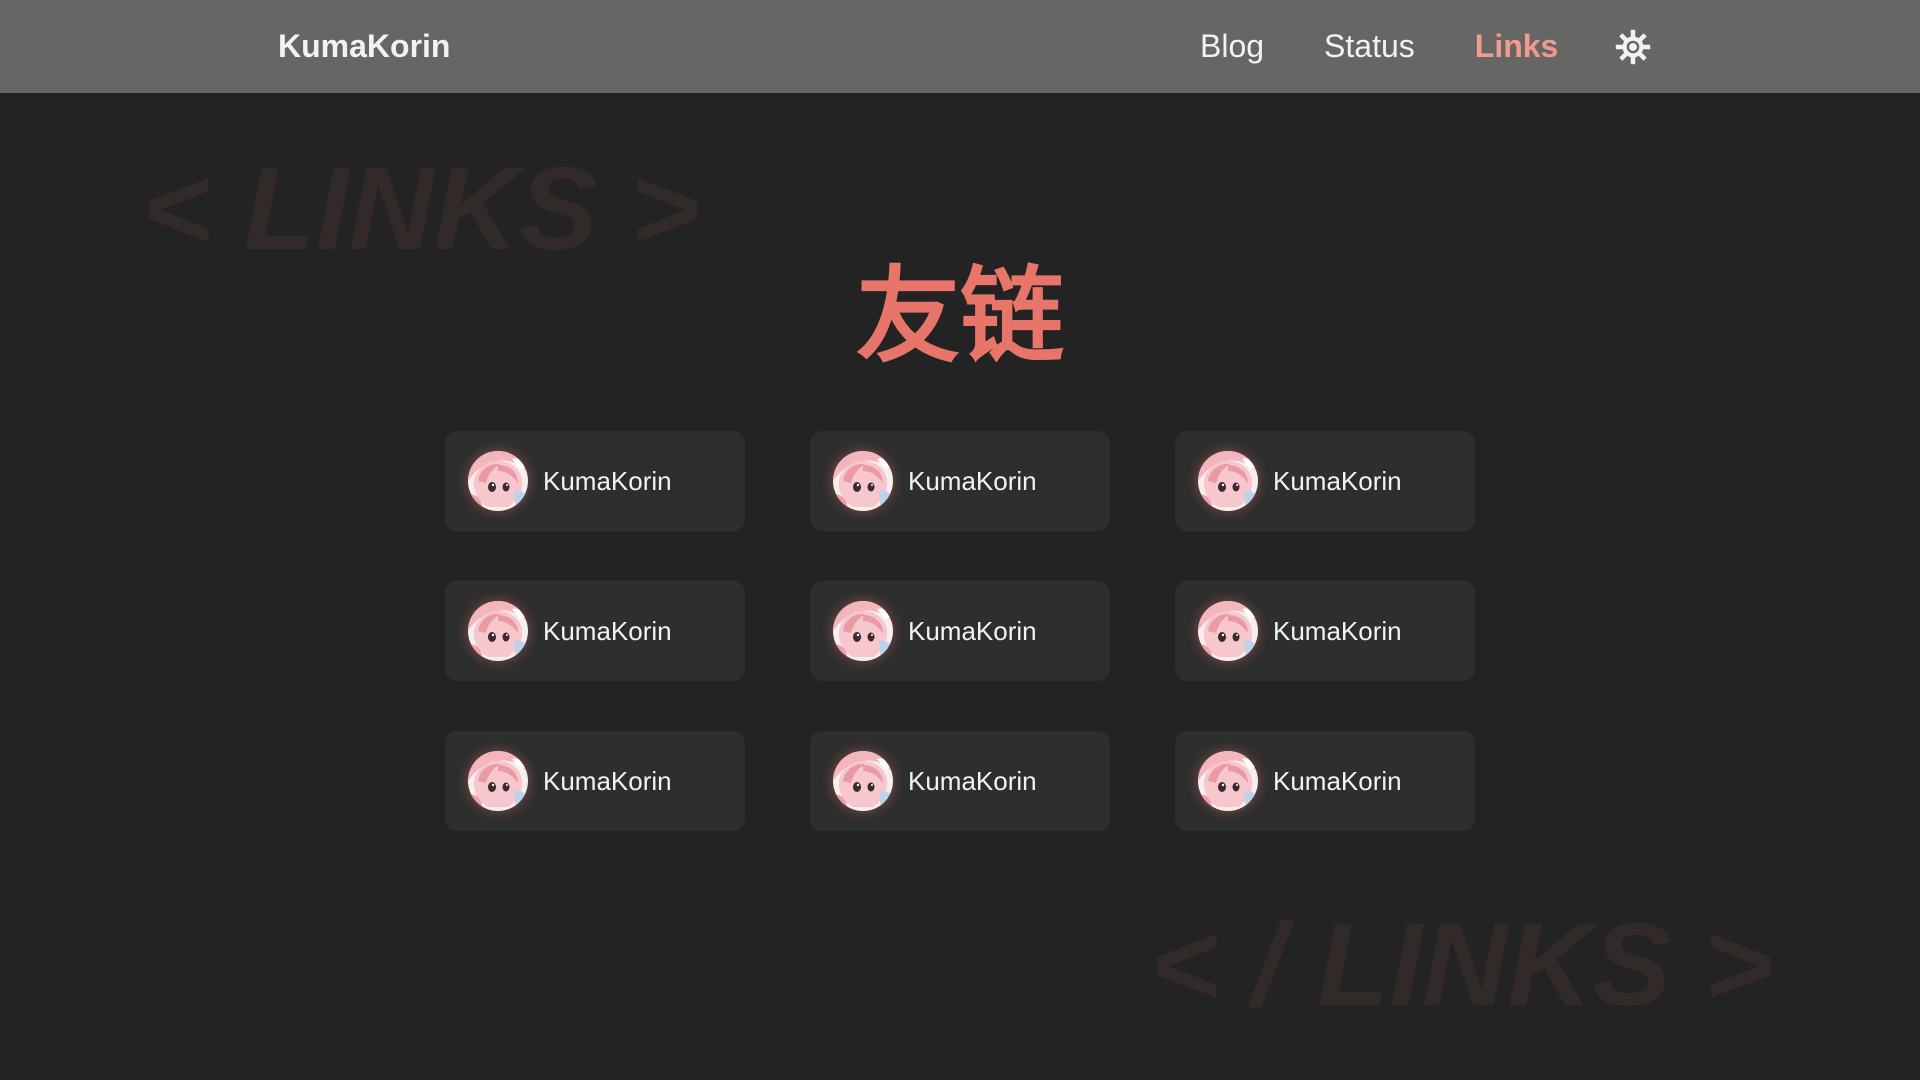 This screenshot has width=1920, height=1080. I want to click on background-watermark-top: < LINKS >, so click(421, 209).